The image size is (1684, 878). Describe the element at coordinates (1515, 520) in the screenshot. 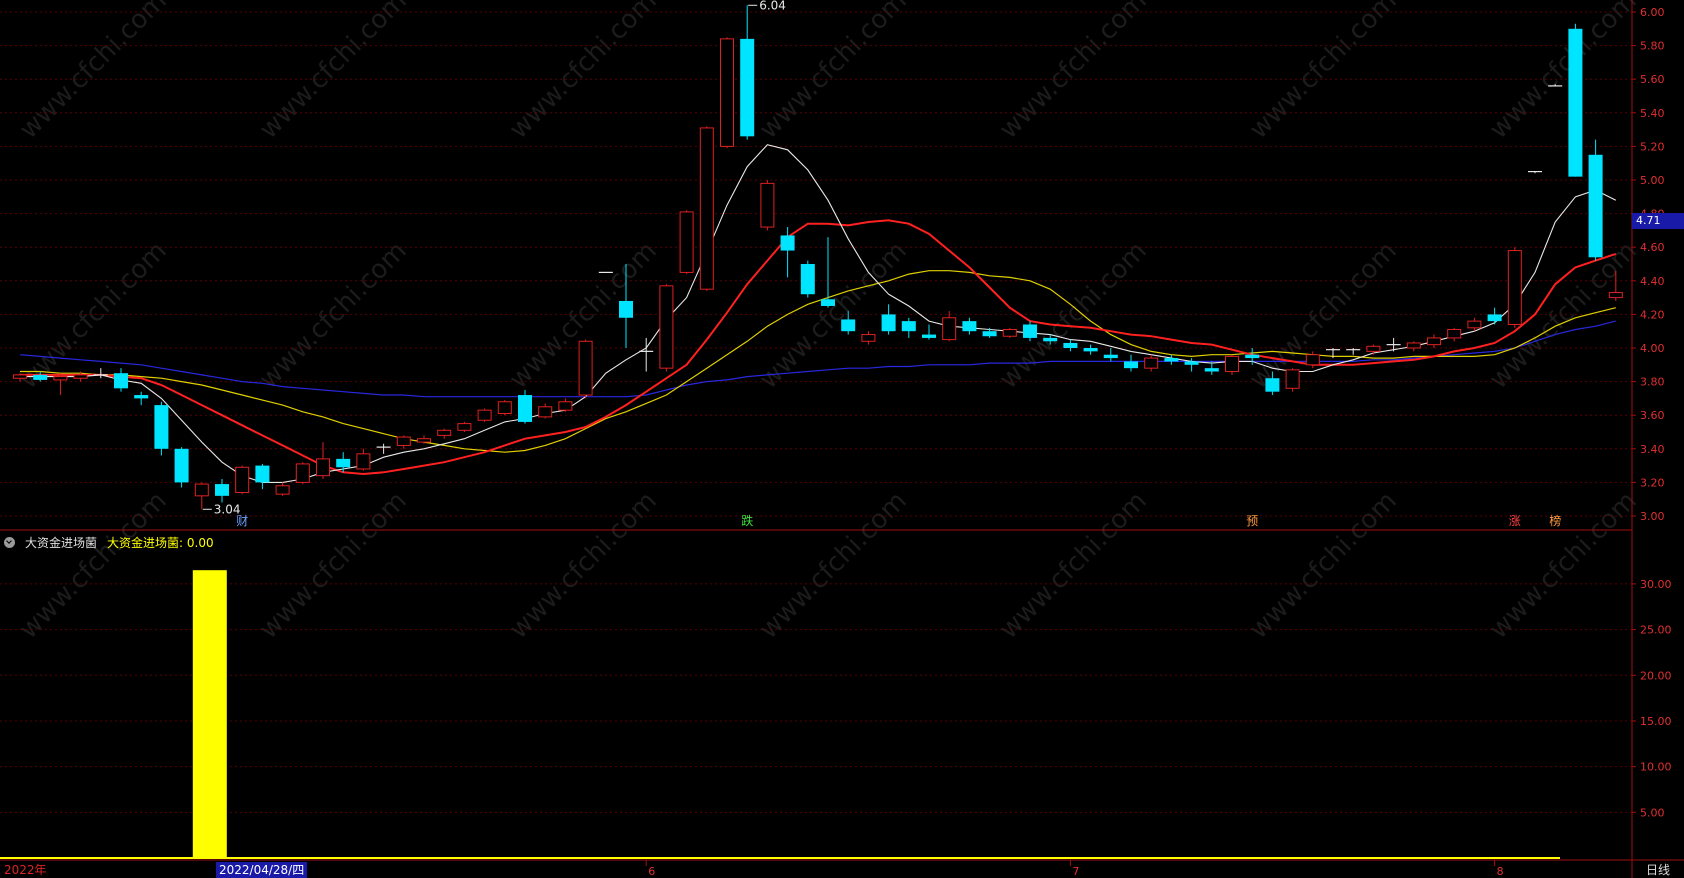

I see `event-marker: 涨` at that location.